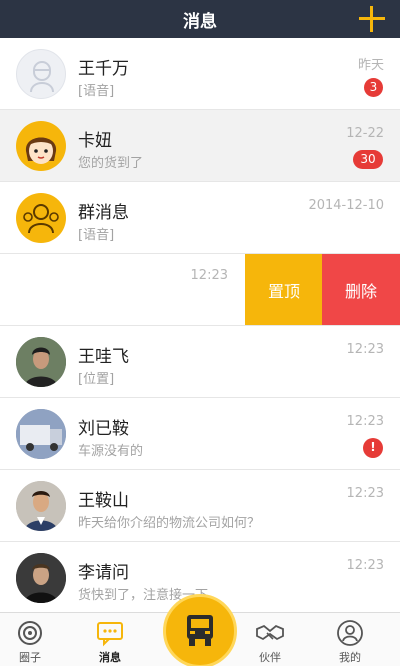 The image size is (400, 666). What do you see at coordinates (103, 69) in the screenshot?
I see `contact-name: 王千万` at bounding box center [103, 69].